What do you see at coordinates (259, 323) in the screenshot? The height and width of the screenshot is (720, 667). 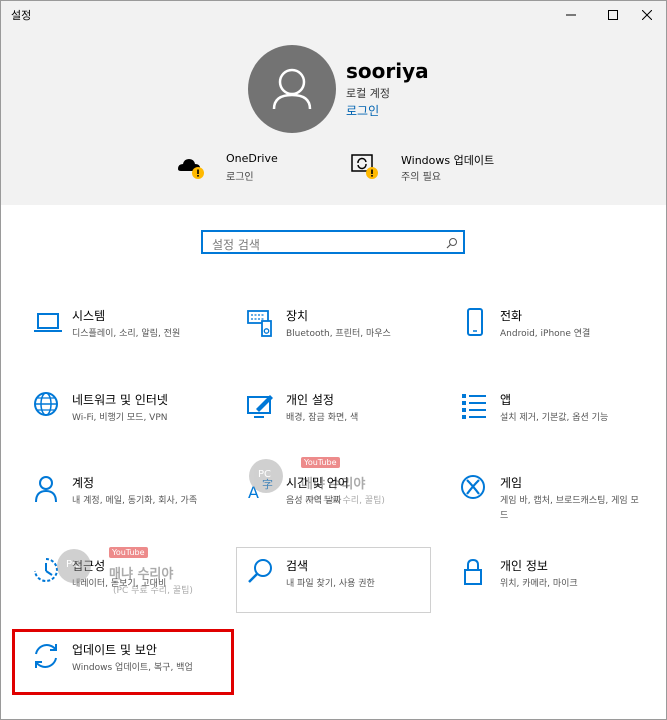 I see `devices-icon` at bounding box center [259, 323].